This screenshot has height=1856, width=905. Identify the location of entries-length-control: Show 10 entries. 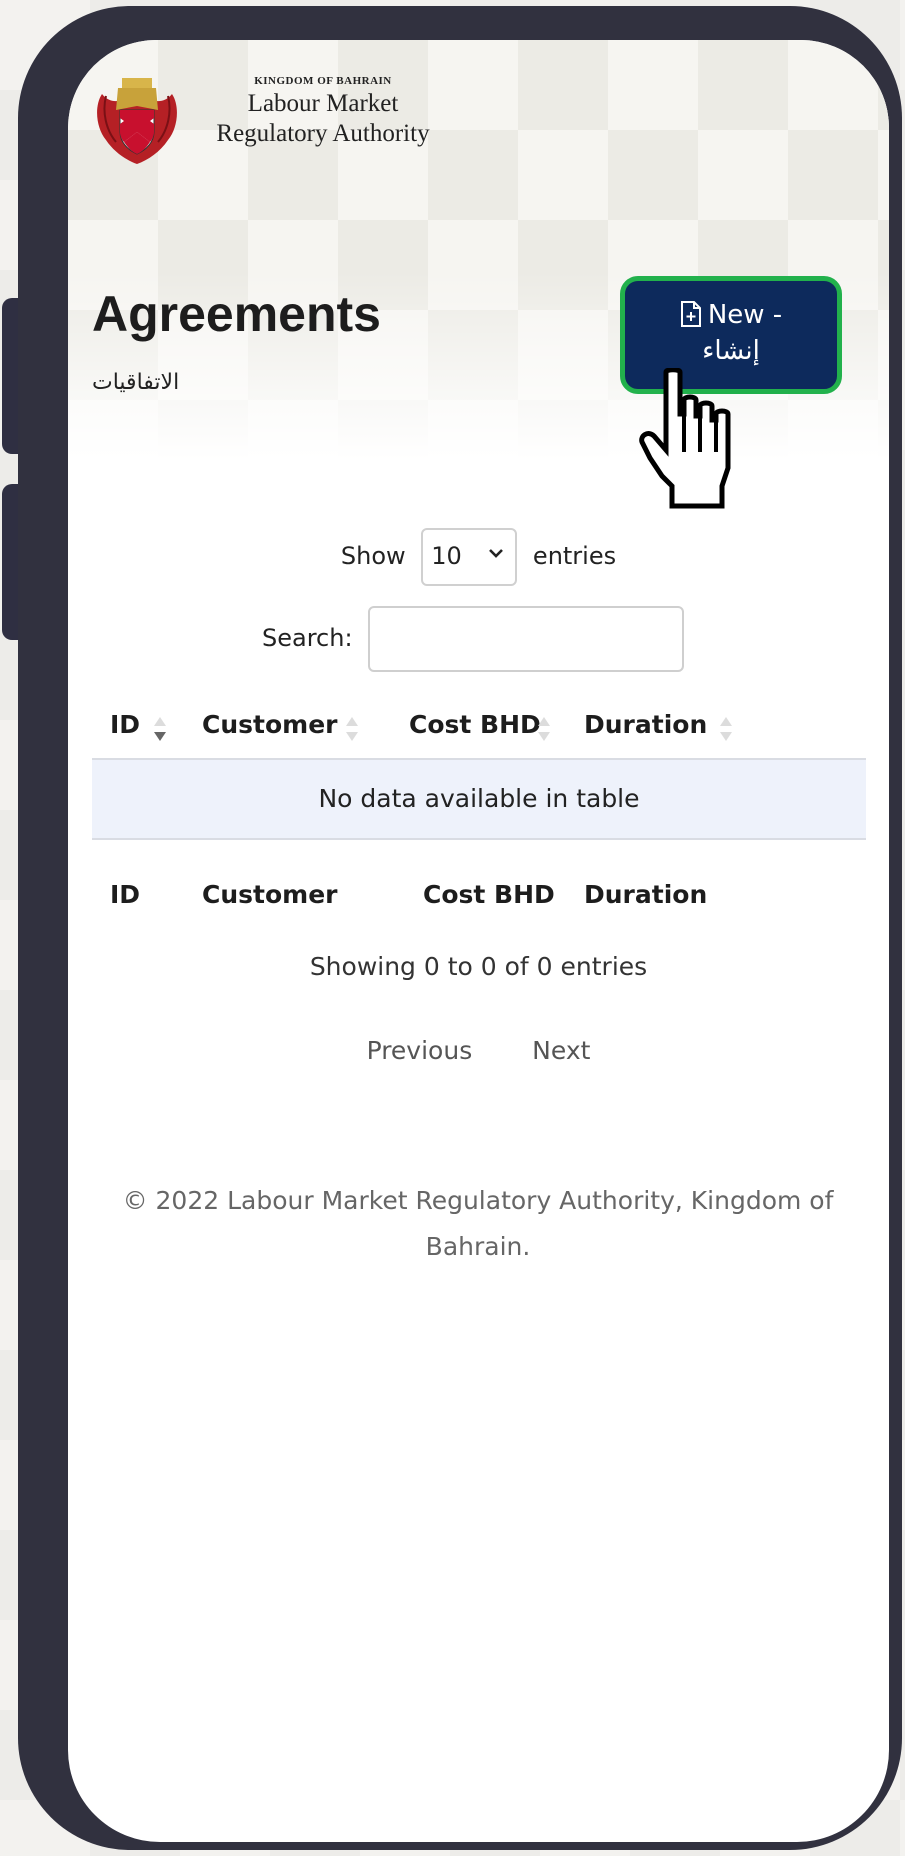
(478, 557).